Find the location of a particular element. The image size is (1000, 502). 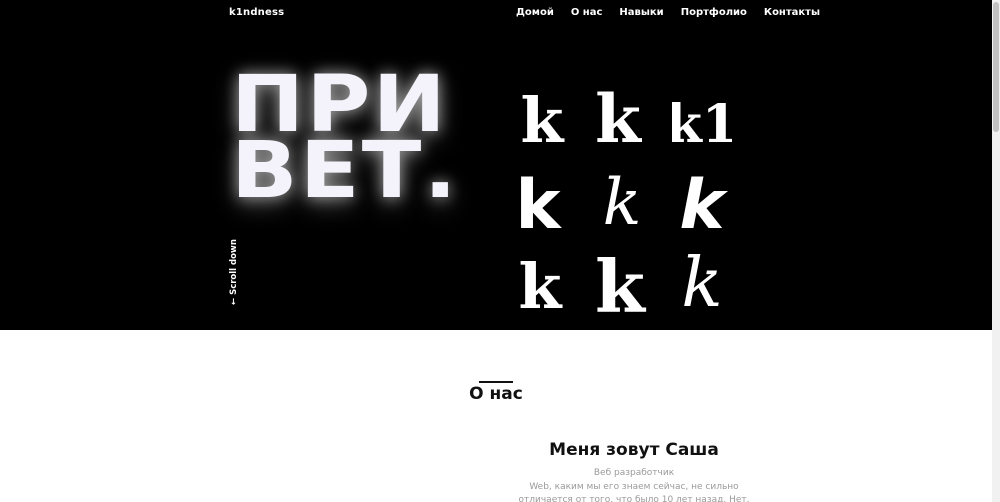

k-glyph-6: k is located at coordinates (702, 205).